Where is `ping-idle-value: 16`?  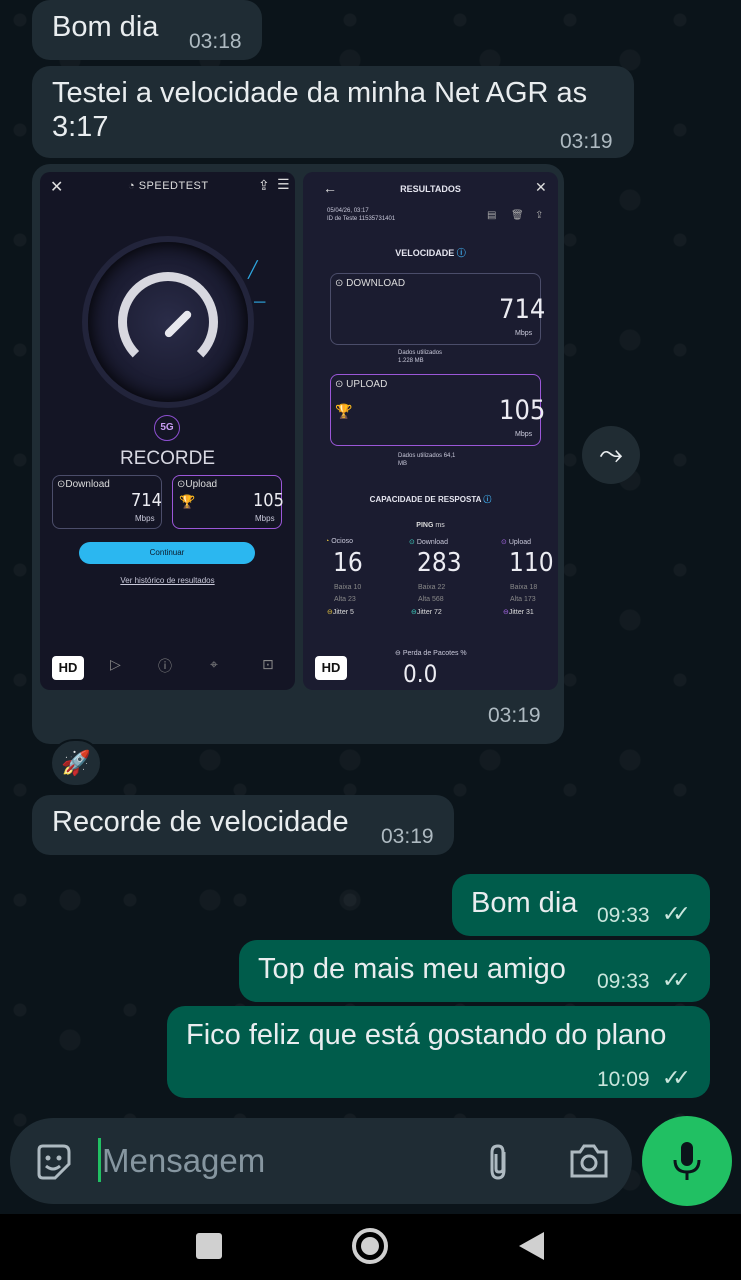
ping-idle-value: 16 is located at coordinates (348, 563).